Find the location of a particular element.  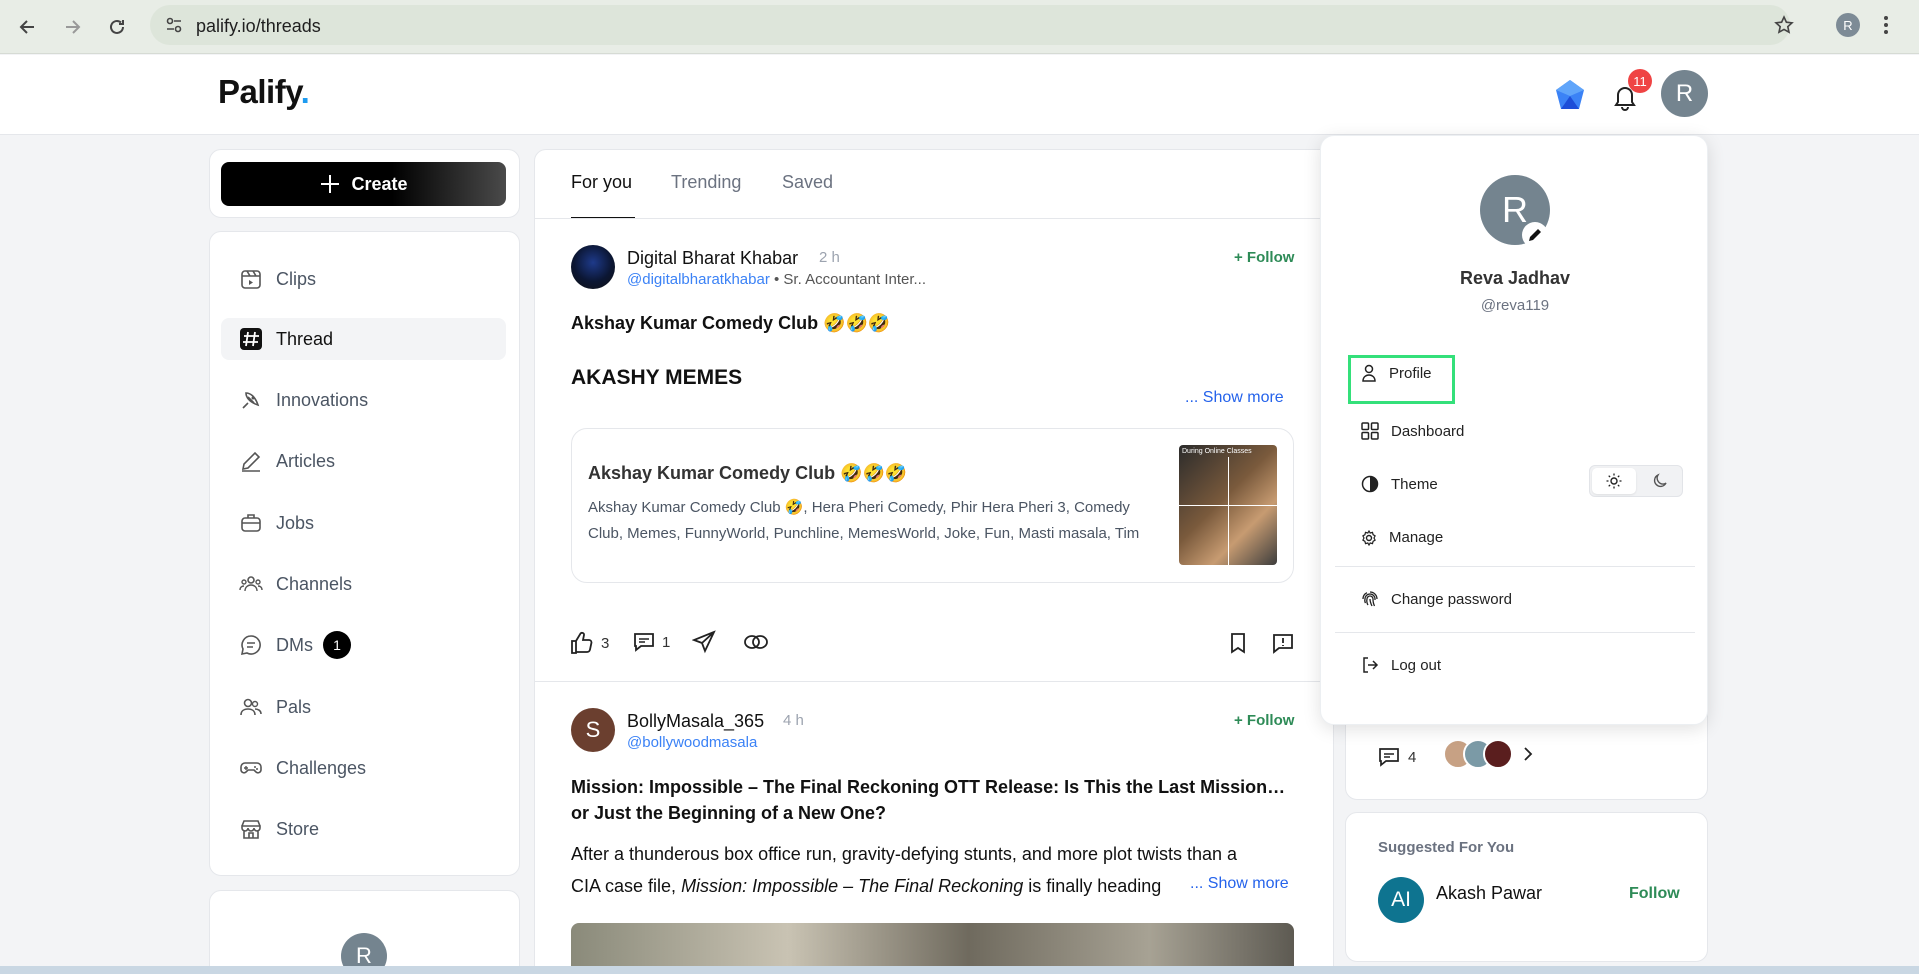

chevron-right-icon is located at coordinates (1528, 754).